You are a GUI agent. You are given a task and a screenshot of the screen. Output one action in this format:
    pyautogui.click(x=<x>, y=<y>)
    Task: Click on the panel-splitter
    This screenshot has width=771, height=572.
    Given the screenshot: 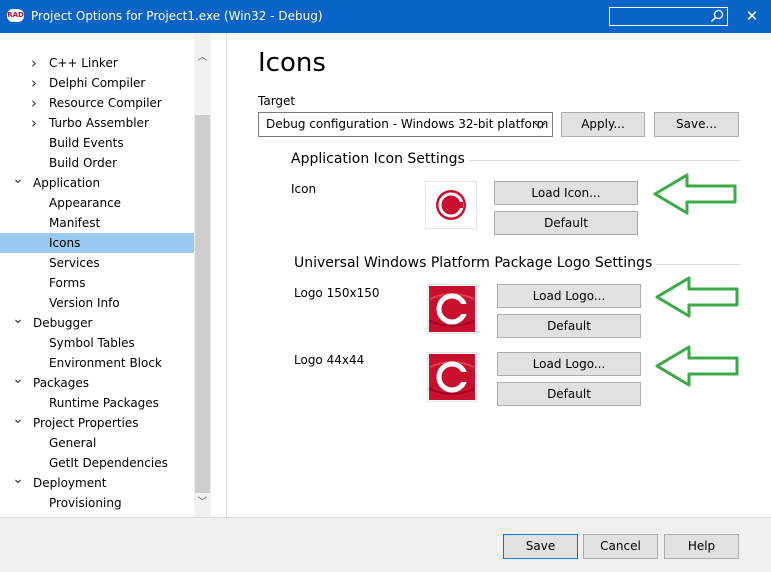 What is the action you would take?
    pyautogui.click(x=226, y=275)
    